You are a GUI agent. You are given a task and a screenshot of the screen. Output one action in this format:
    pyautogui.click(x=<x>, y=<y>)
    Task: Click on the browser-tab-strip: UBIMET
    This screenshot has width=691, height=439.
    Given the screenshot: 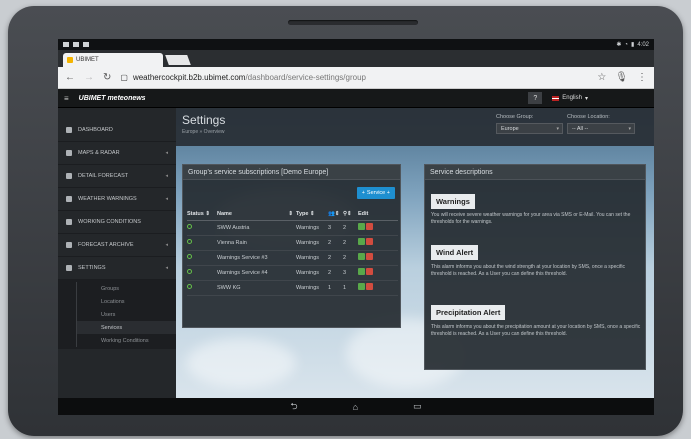 What is the action you would take?
    pyautogui.click(x=356, y=58)
    